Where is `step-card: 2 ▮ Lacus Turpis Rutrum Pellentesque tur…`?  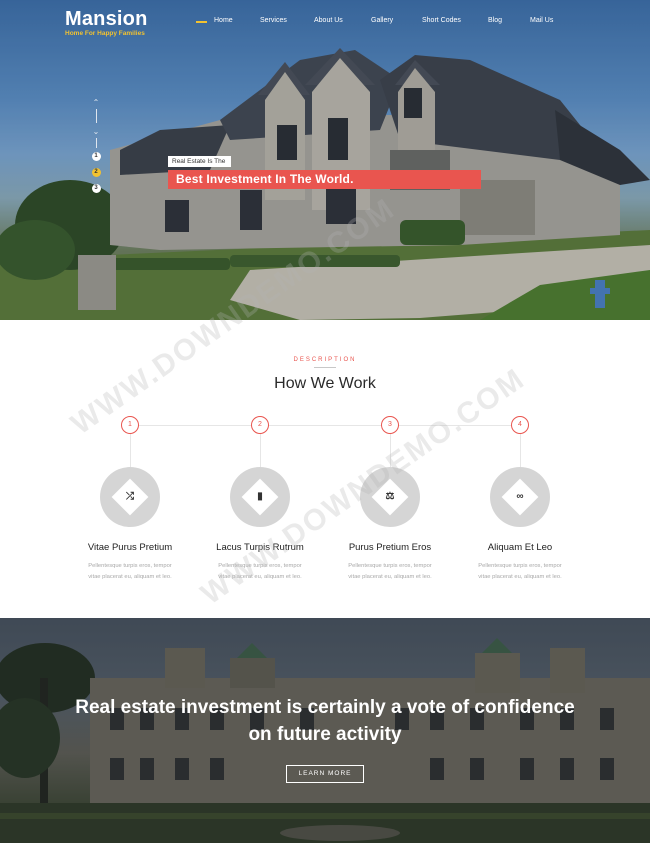
step-card: 2 ▮ Lacus Turpis Rutrum Pellentesque tur… is located at coordinates (260, 499).